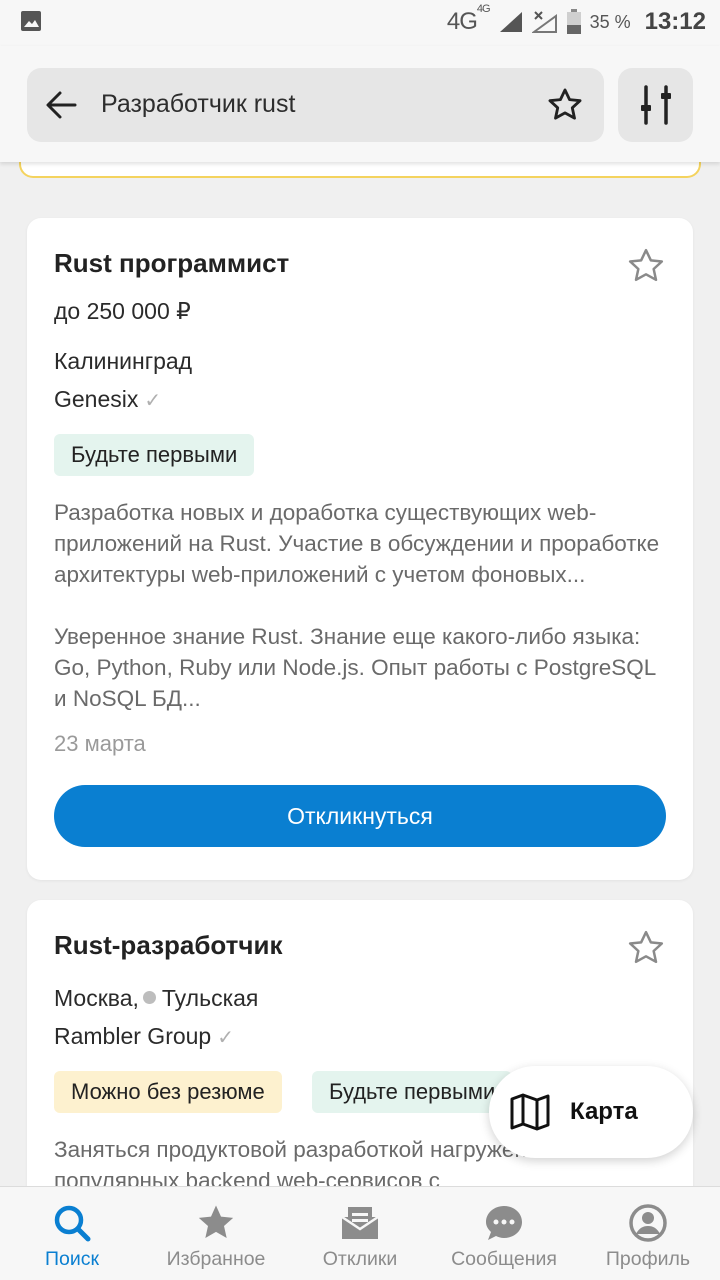 Image resolution: width=720 pixels, height=1280 pixels. Describe the element at coordinates (565, 105) in the screenshot. I see `save-search-star-icon` at that location.